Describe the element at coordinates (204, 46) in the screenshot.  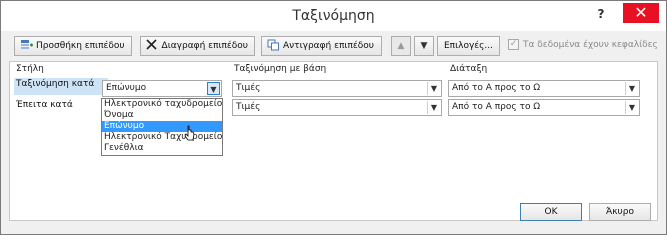
I see `delete-level-label: Διαγραφή επιπέδου` at that location.